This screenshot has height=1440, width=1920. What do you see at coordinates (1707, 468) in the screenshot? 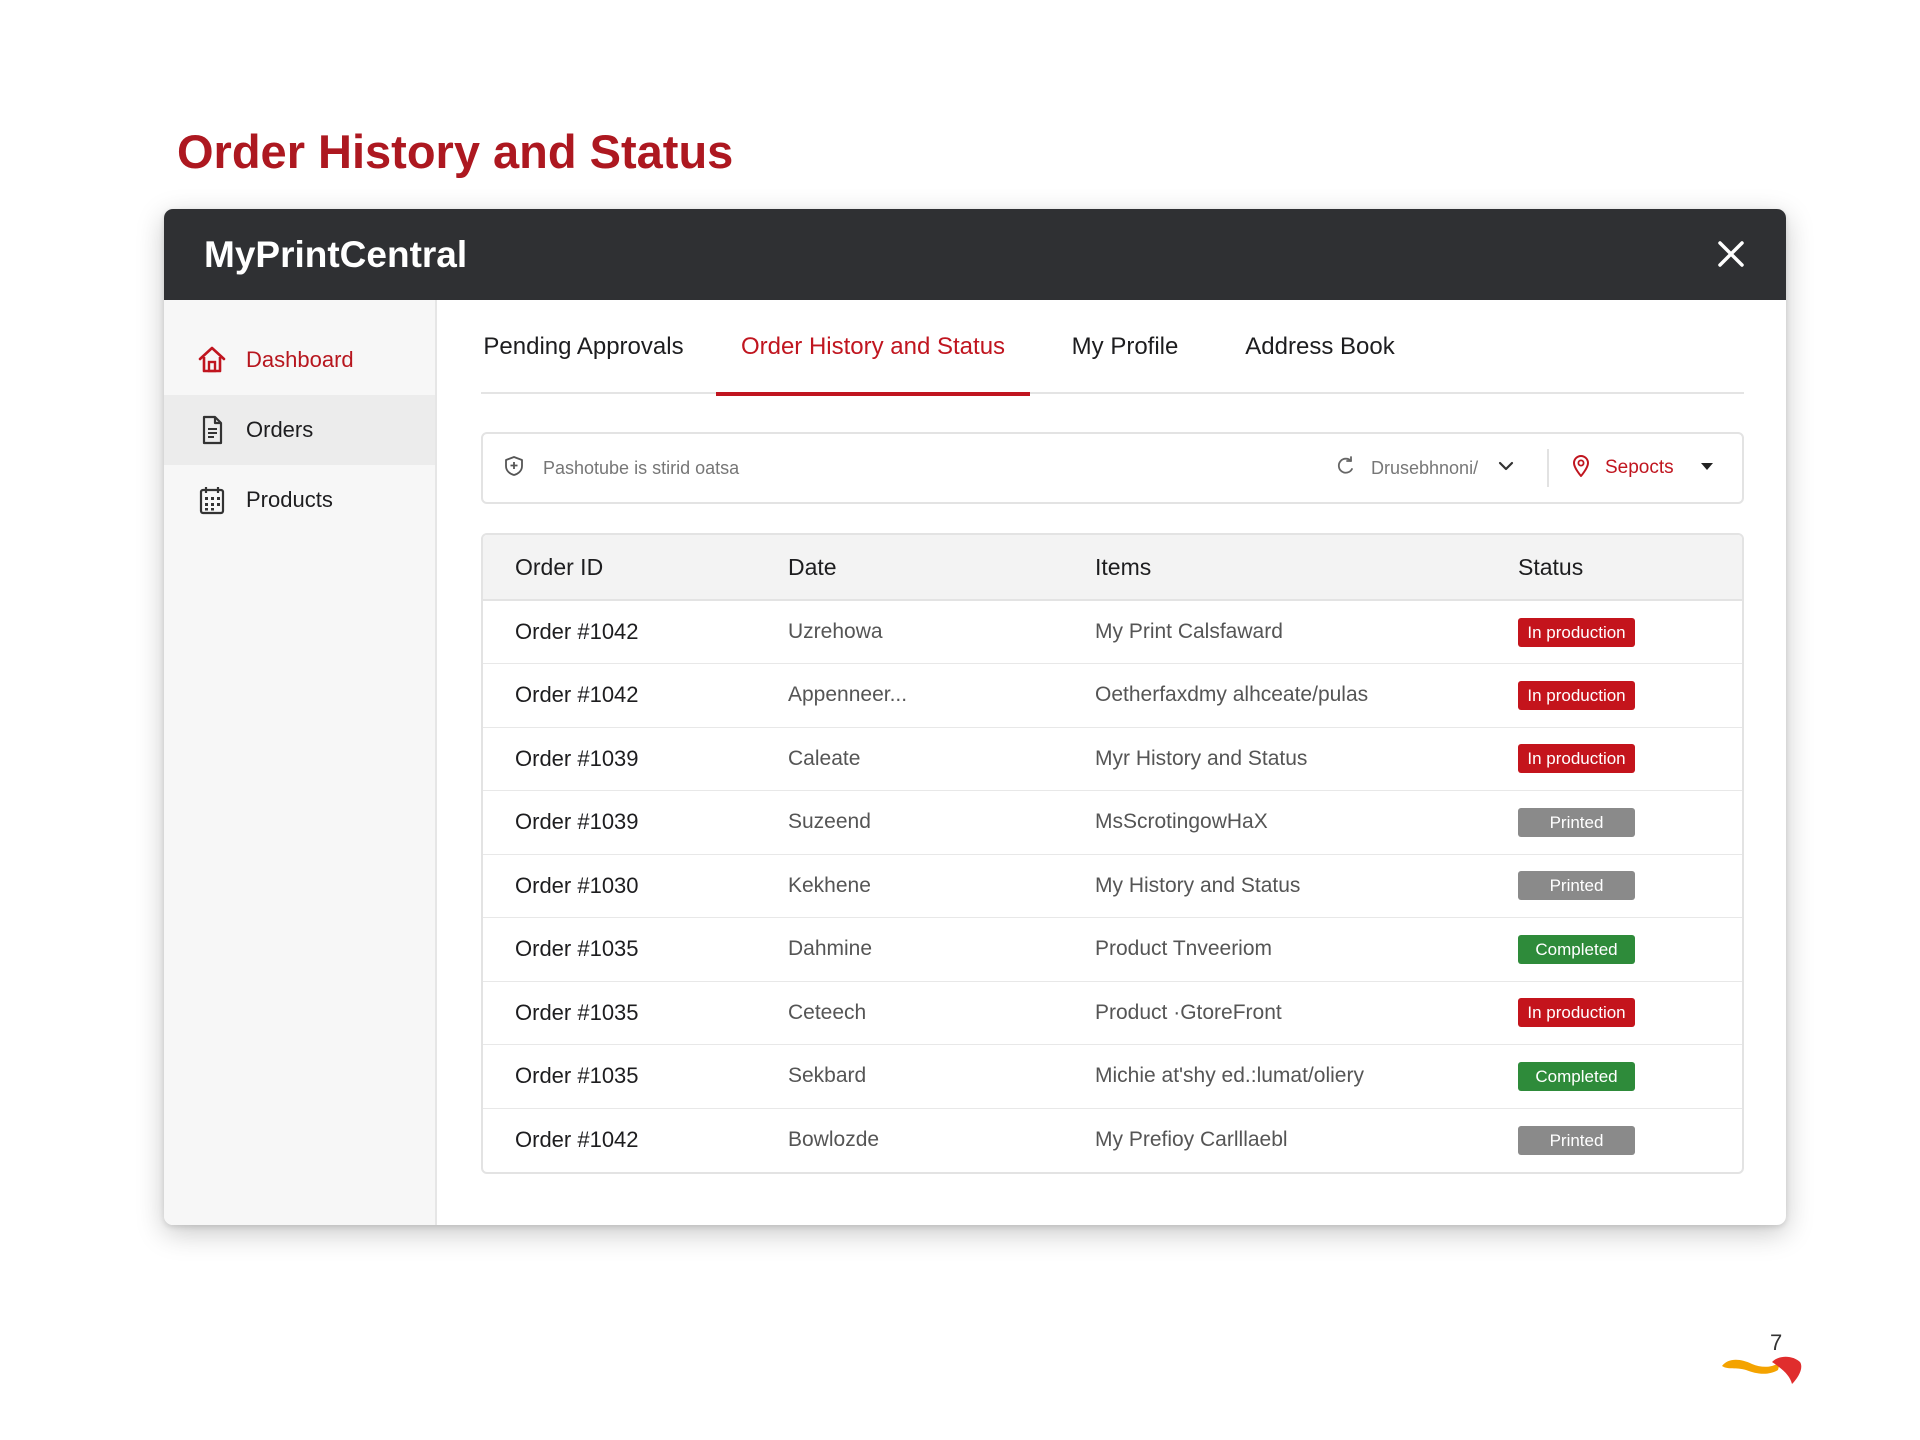
I see `caret-down-icon` at bounding box center [1707, 468].